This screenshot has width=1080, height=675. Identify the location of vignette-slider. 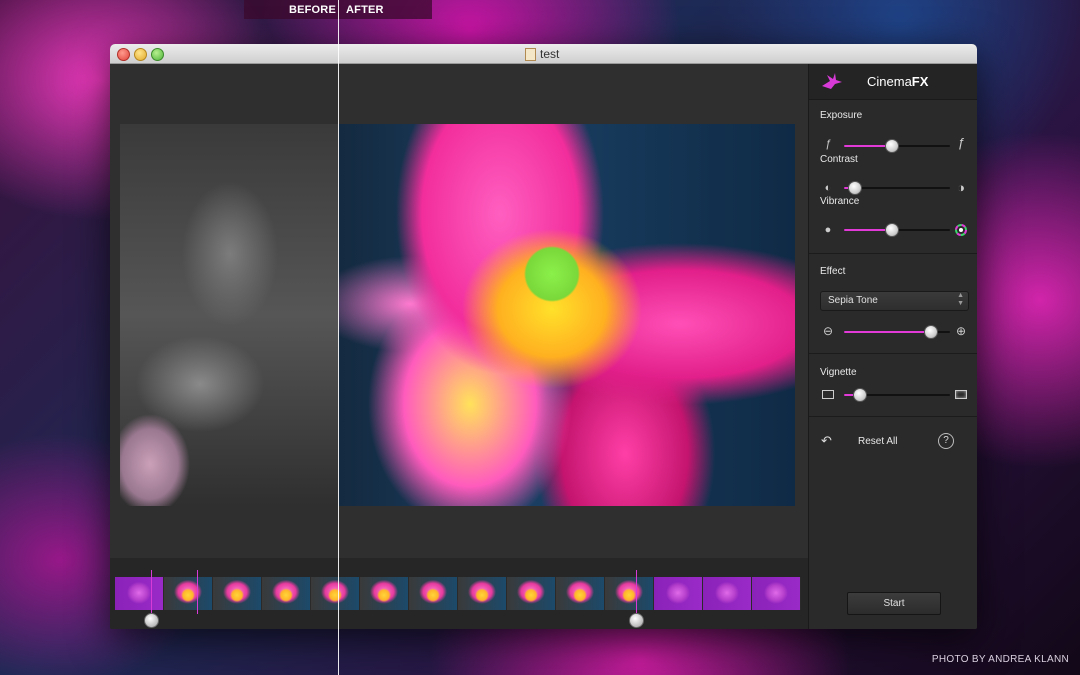
(897, 395).